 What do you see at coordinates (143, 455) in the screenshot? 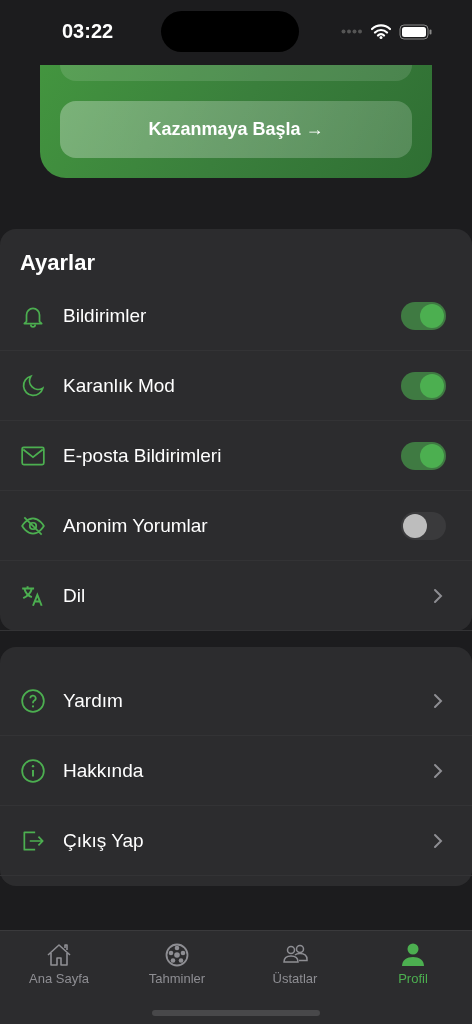
I see `row-label: E-posta Bildirimleri` at bounding box center [143, 455].